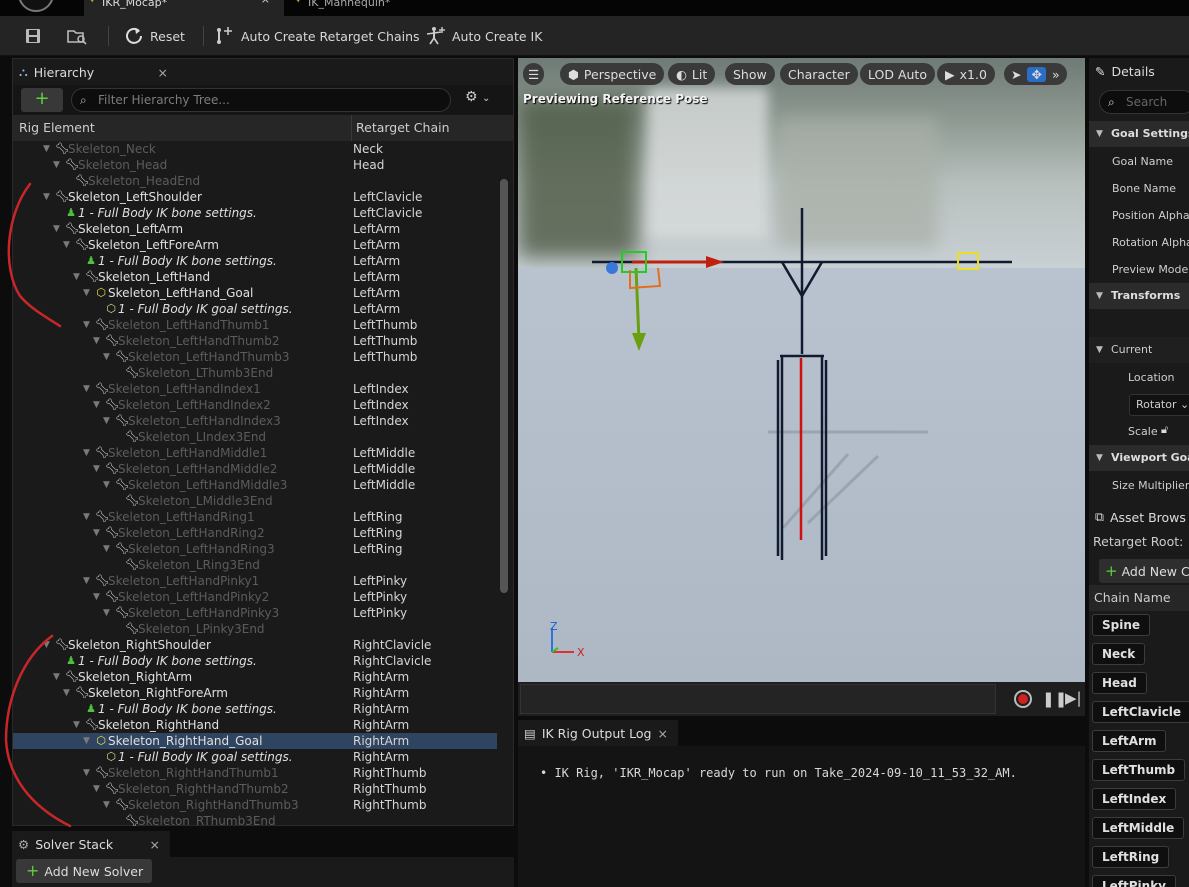 The image size is (1189, 887). I want to click on current-subsection: ▼ Current, so click(1139, 350).